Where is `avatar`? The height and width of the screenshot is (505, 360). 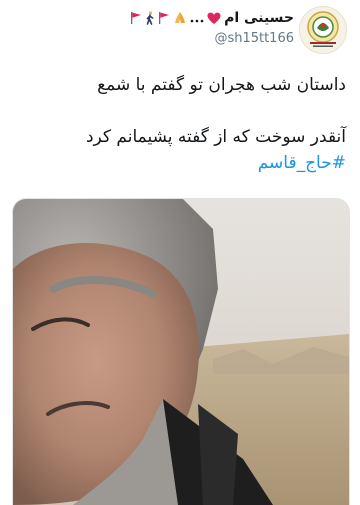 avatar is located at coordinates (323, 30).